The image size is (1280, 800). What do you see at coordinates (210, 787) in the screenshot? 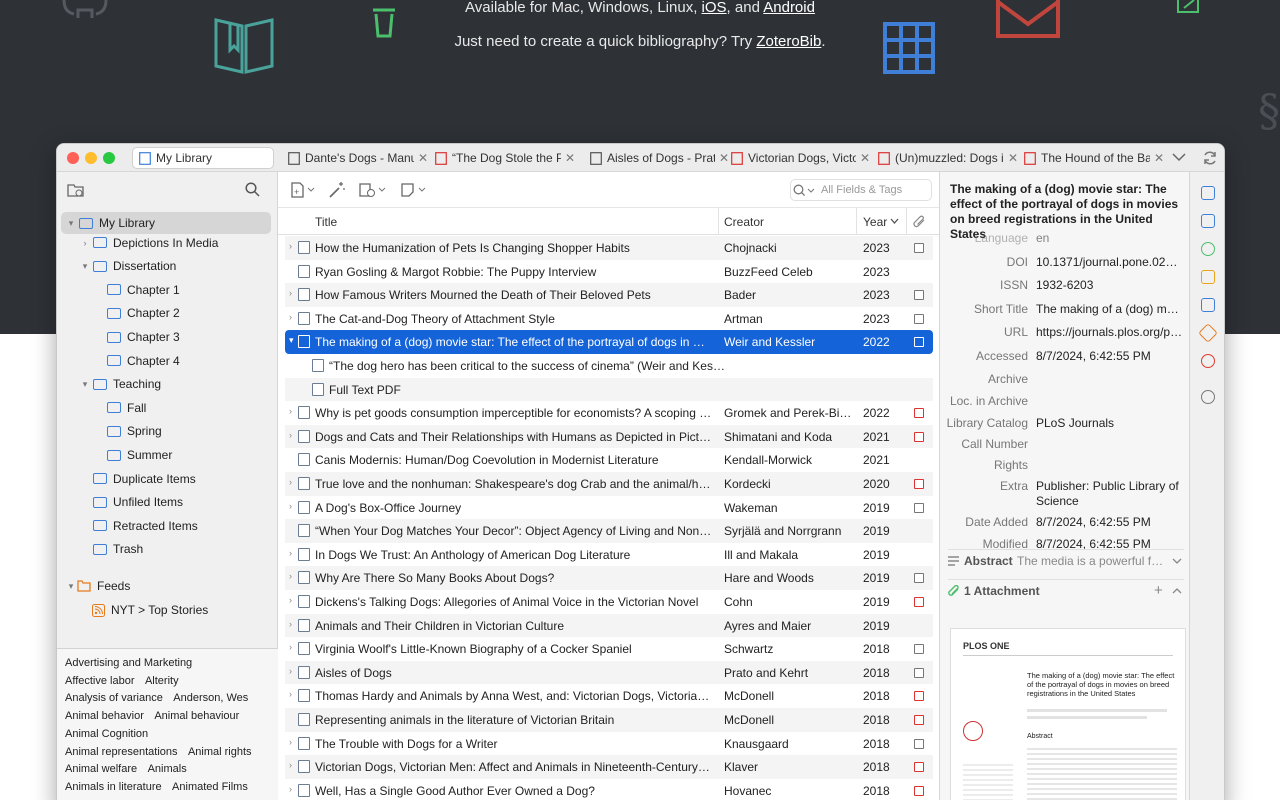
I see `tag-item: Animated Films` at bounding box center [210, 787].